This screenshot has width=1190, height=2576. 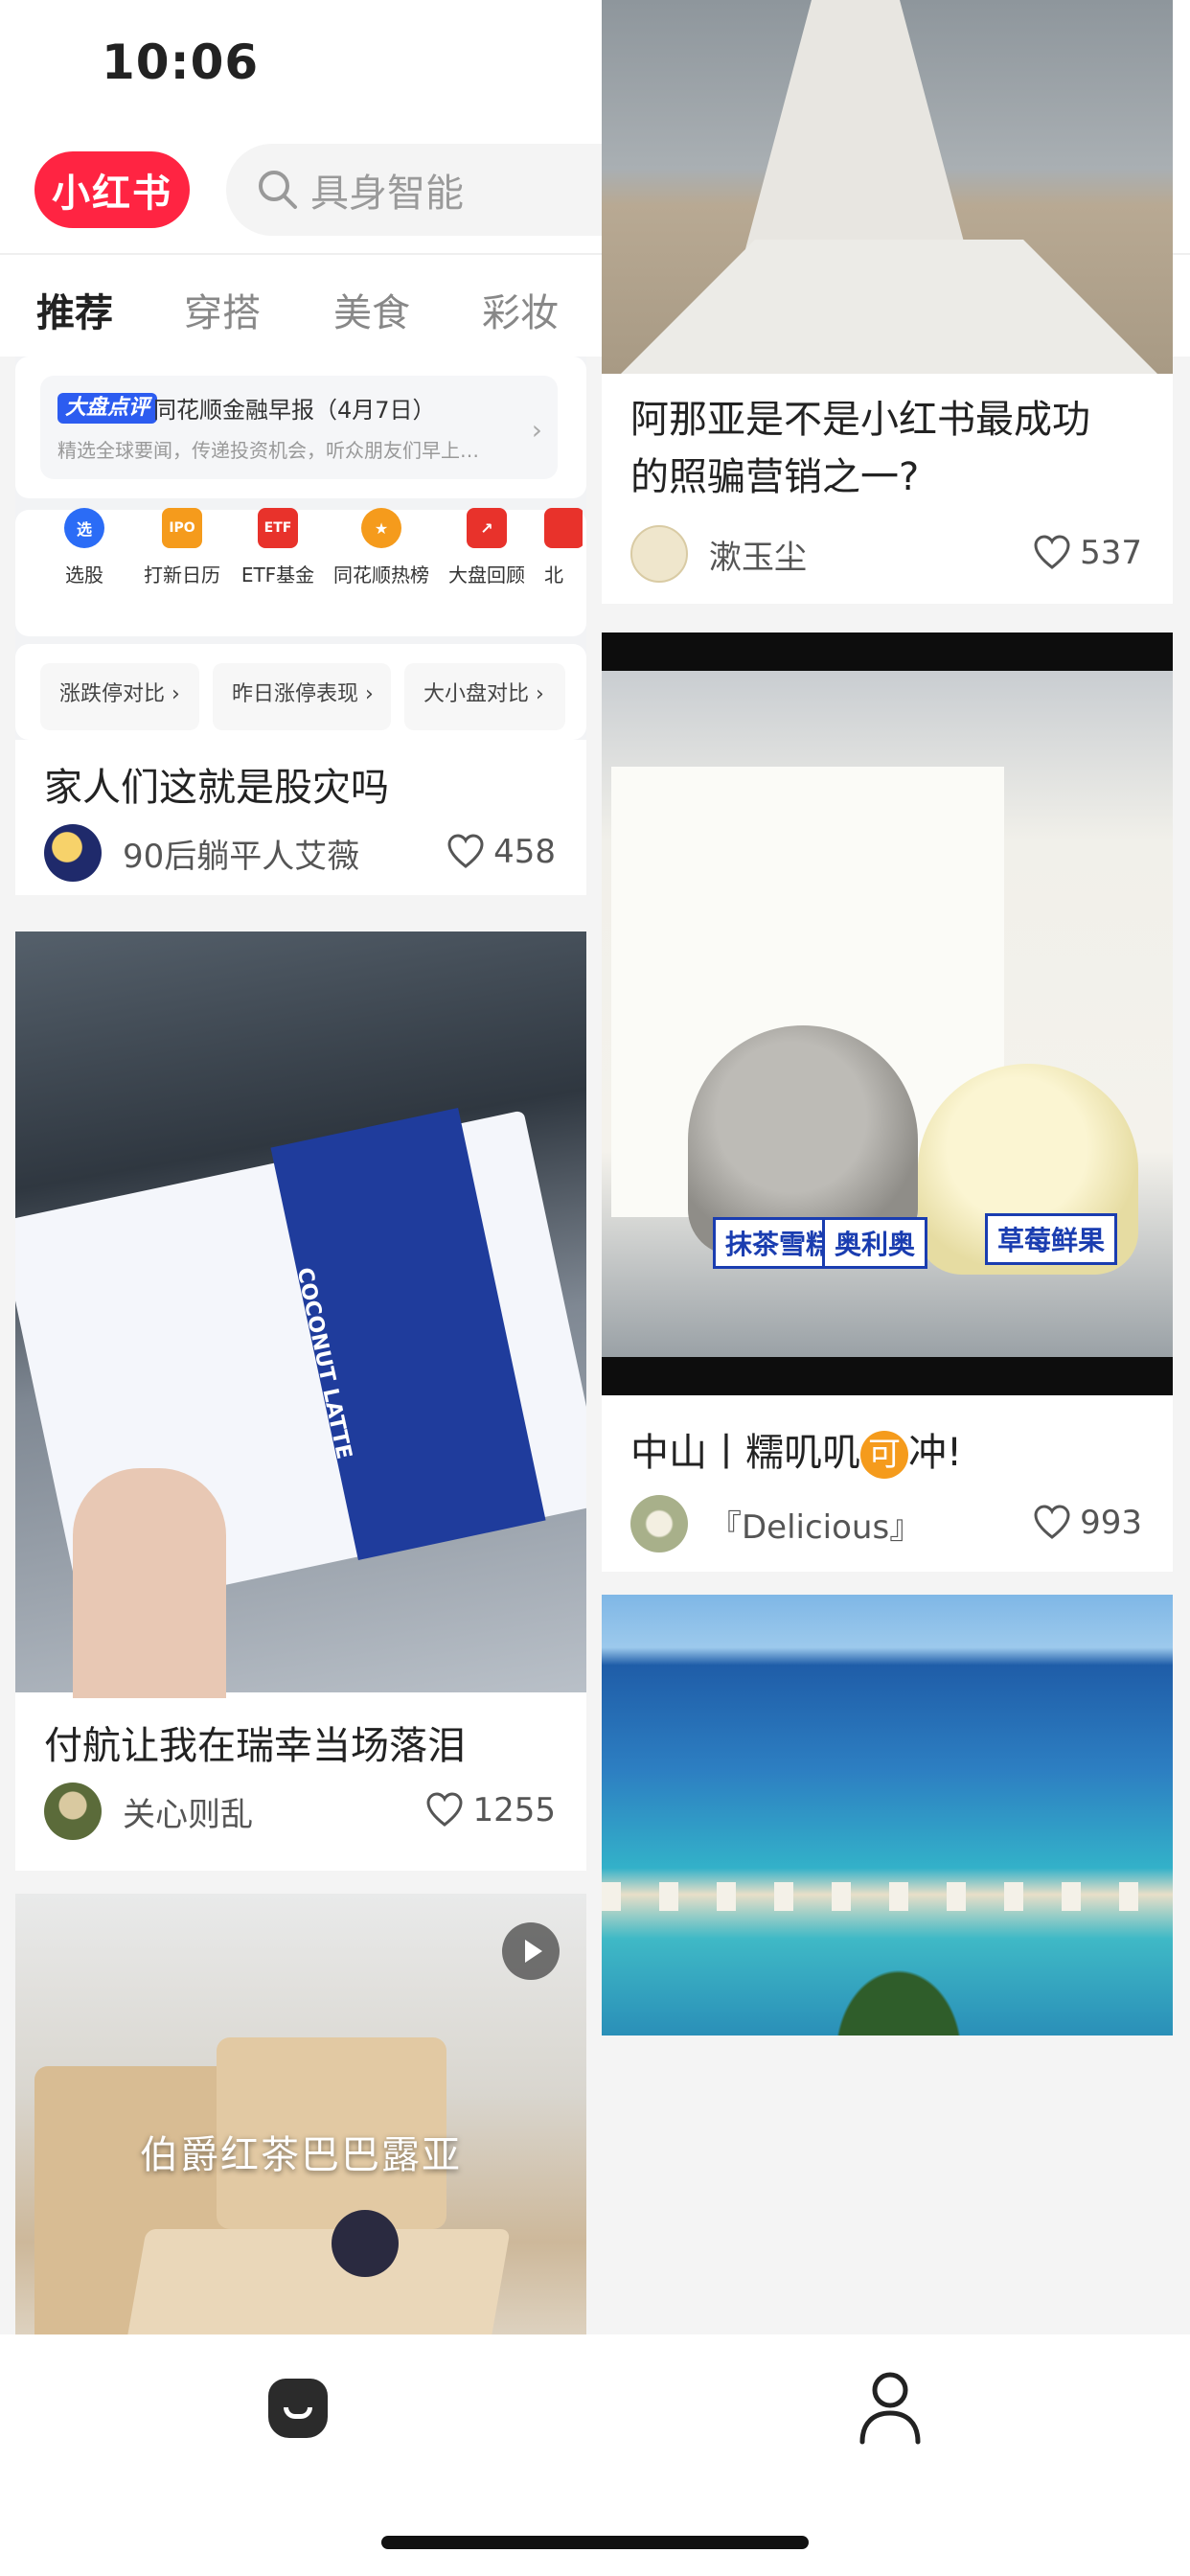 I want to click on palm-tree, so click(x=899, y=1988).